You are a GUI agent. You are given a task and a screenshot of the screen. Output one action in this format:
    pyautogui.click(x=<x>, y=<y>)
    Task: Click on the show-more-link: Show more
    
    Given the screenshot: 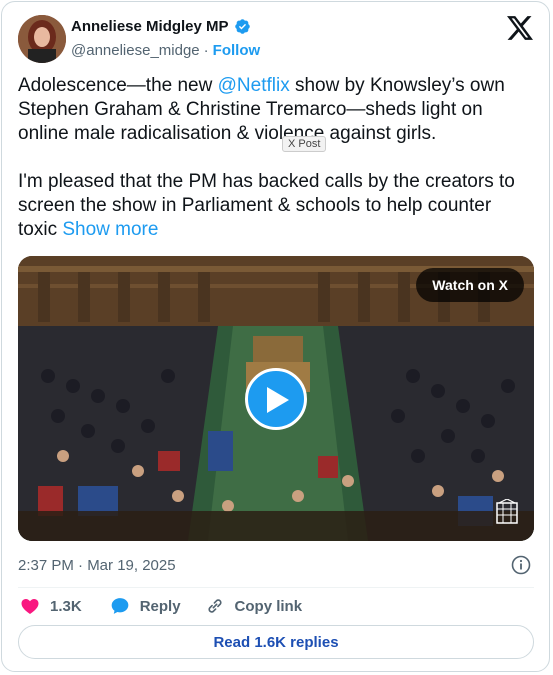 What is the action you would take?
    pyautogui.click(x=110, y=229)
    